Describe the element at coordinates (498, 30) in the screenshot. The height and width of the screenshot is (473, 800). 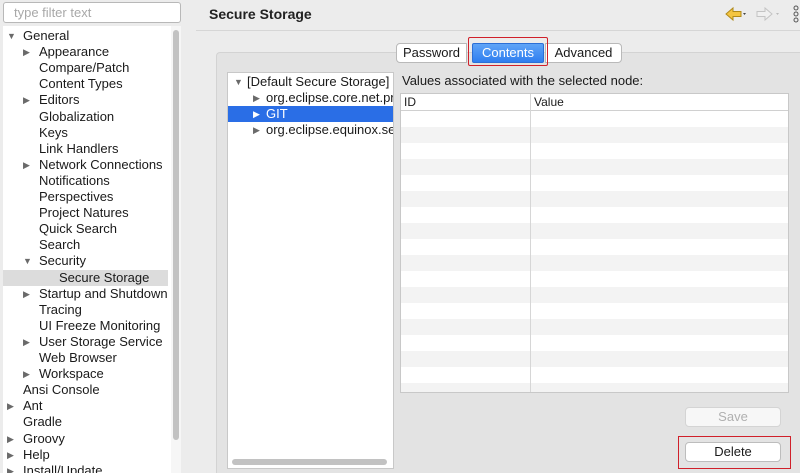
I see `title-separator` at that location.